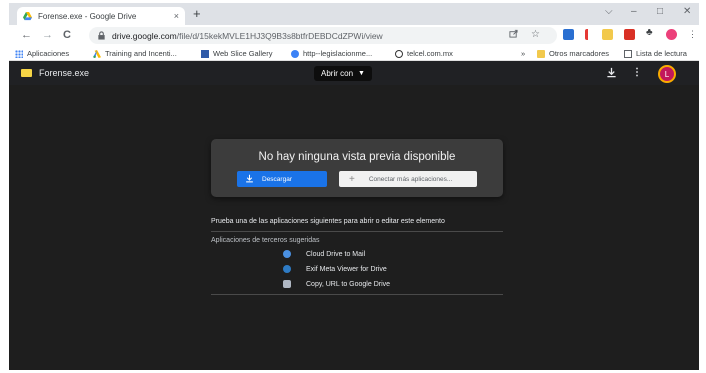 The height and width of the screenshot is (373, 706). What do you see at coordinates (687, 11) in the screenshot?
I see `close-window-button: ✕` at bounding box center [687, 11].